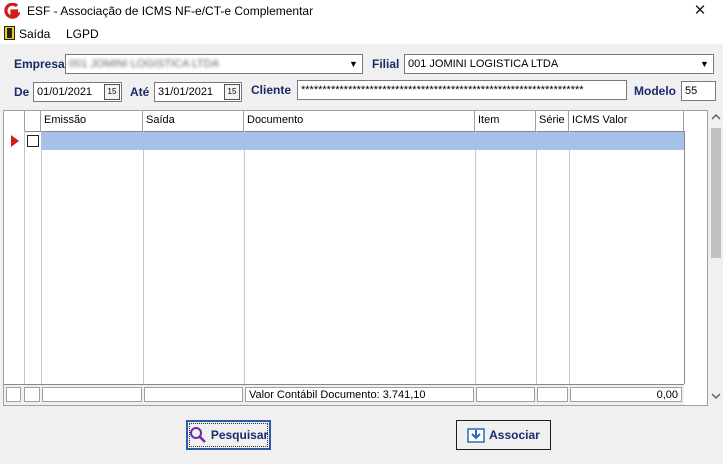 Image resolution: width=723 pixels, height=464 pixels. What do you see at coordinates (691, 91) in the screenshot?
I see `modelo-value: 55` at bounding box center [691, 91].